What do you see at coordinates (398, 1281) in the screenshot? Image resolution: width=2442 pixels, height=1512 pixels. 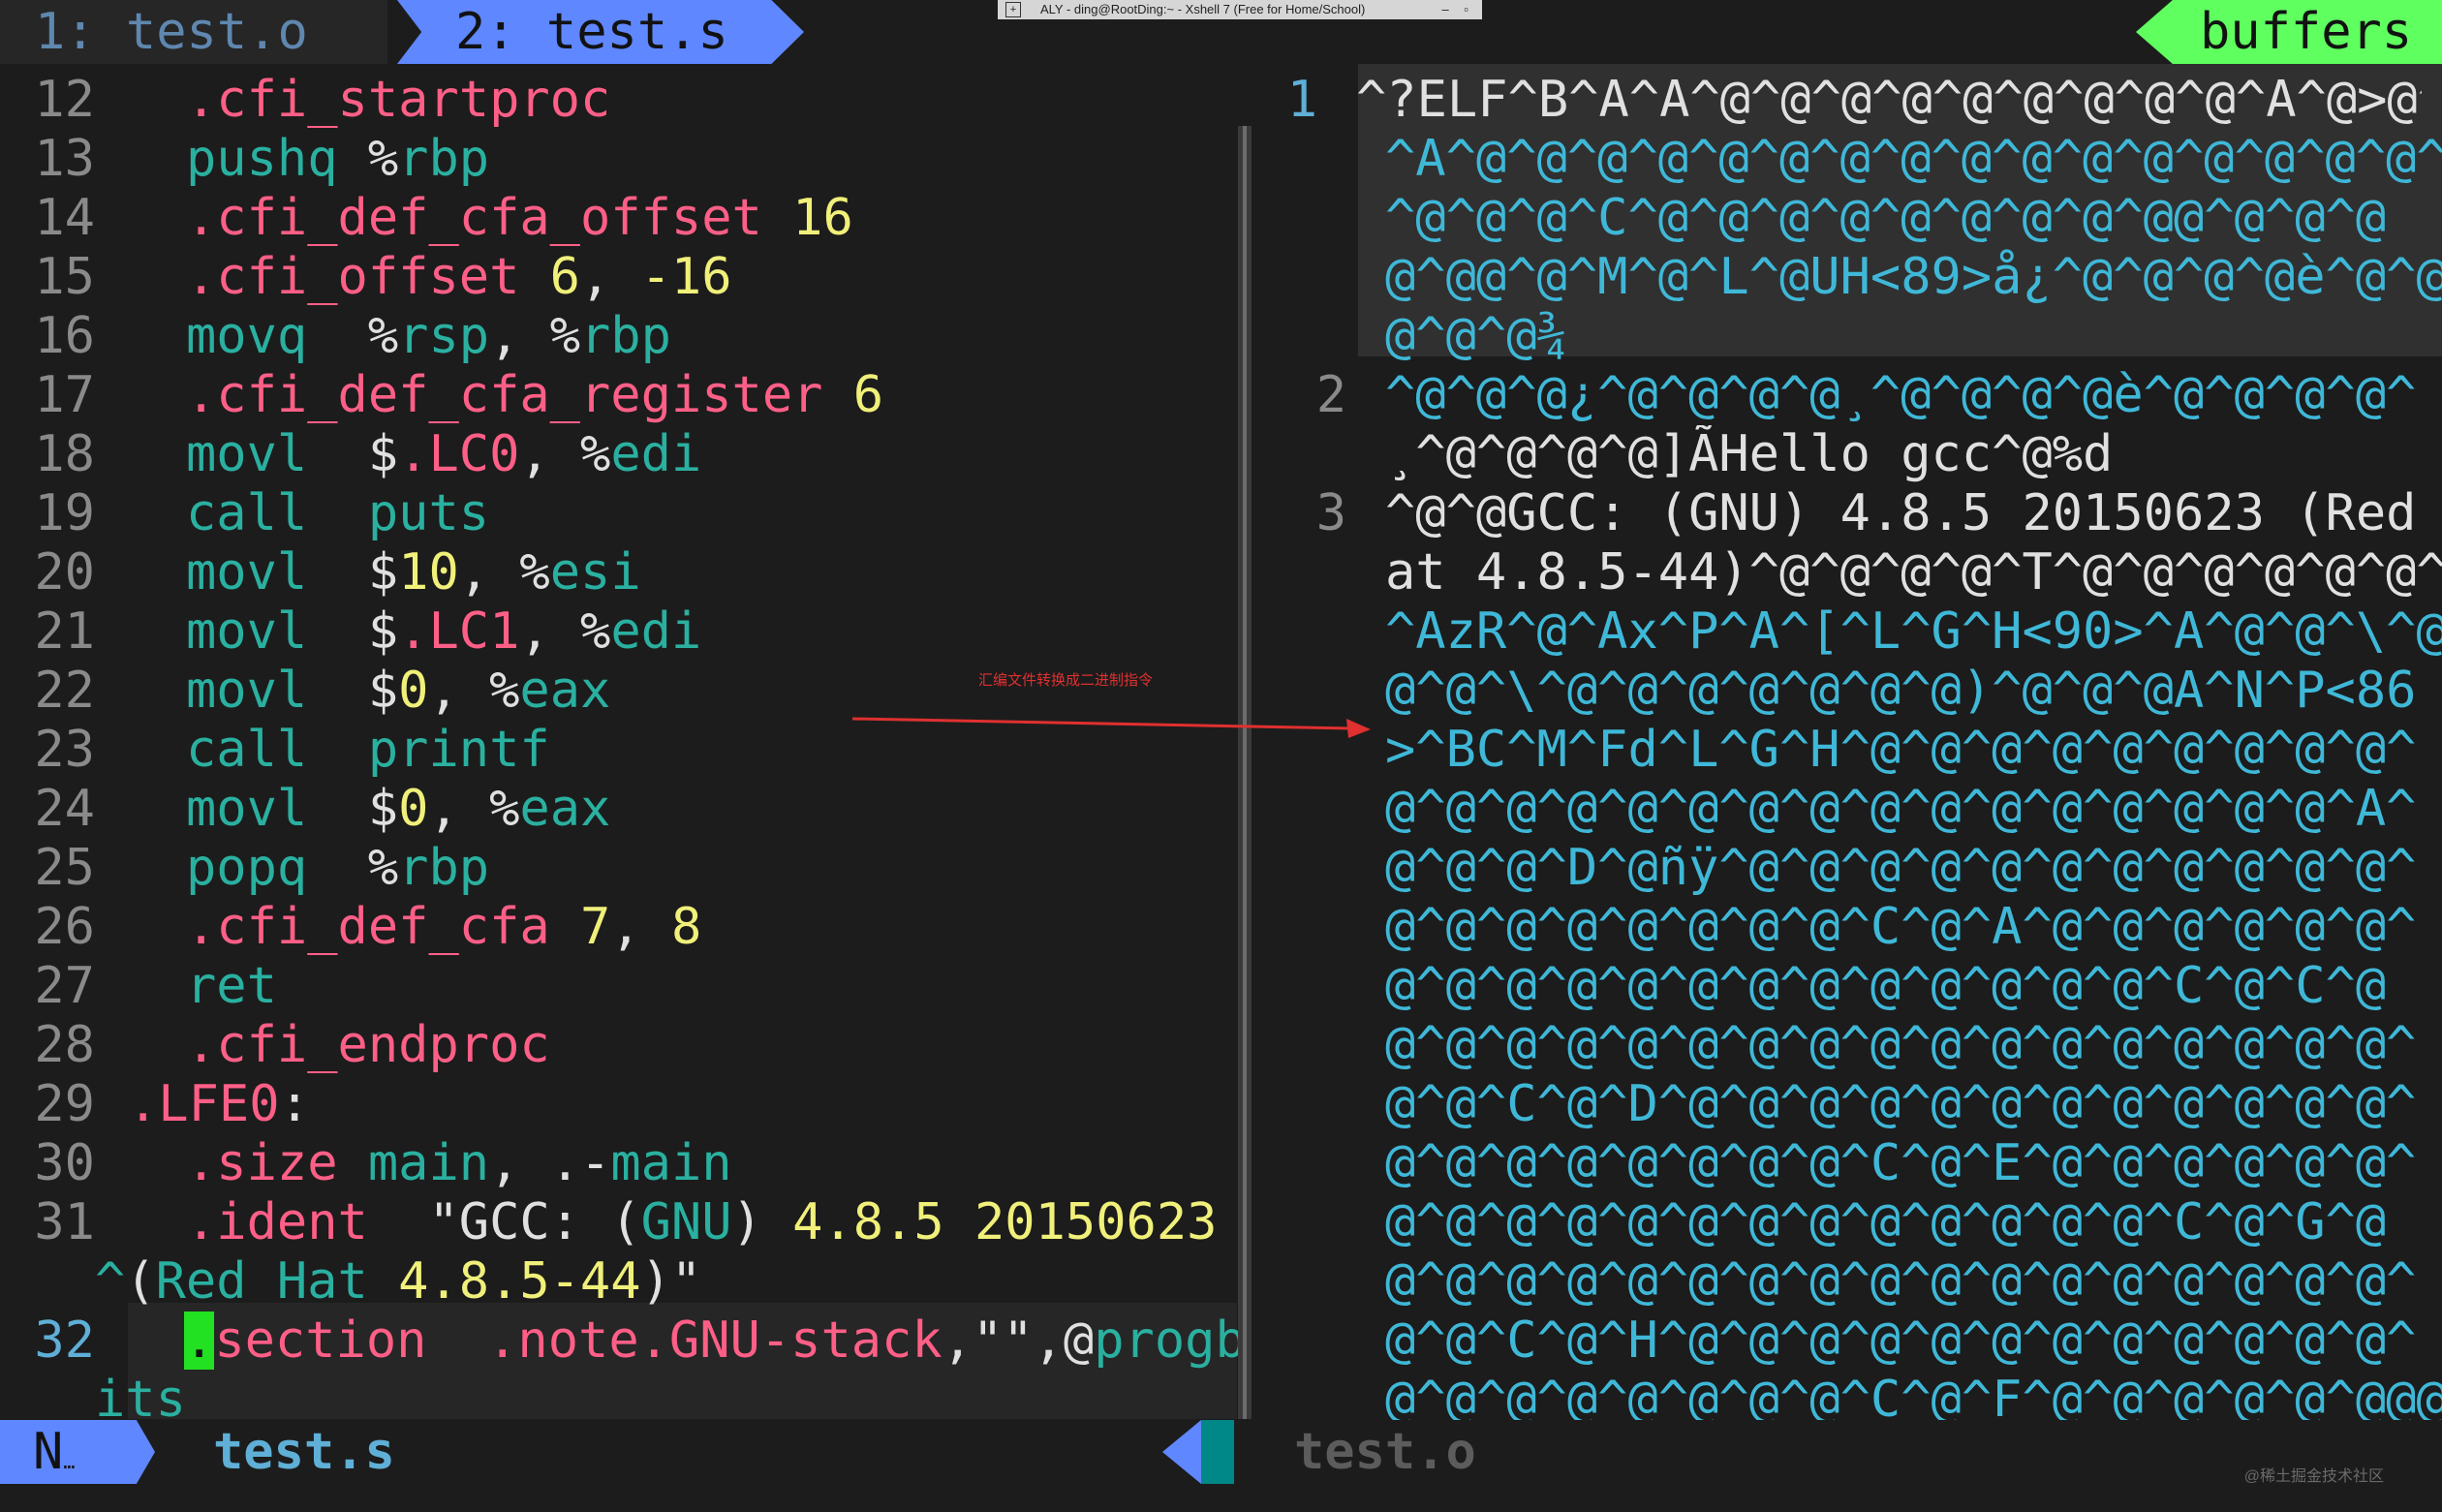 I see `wrapped-code-line: ^(Red Hat 4.8.5-44)"` at bounding box center [398, 1281].